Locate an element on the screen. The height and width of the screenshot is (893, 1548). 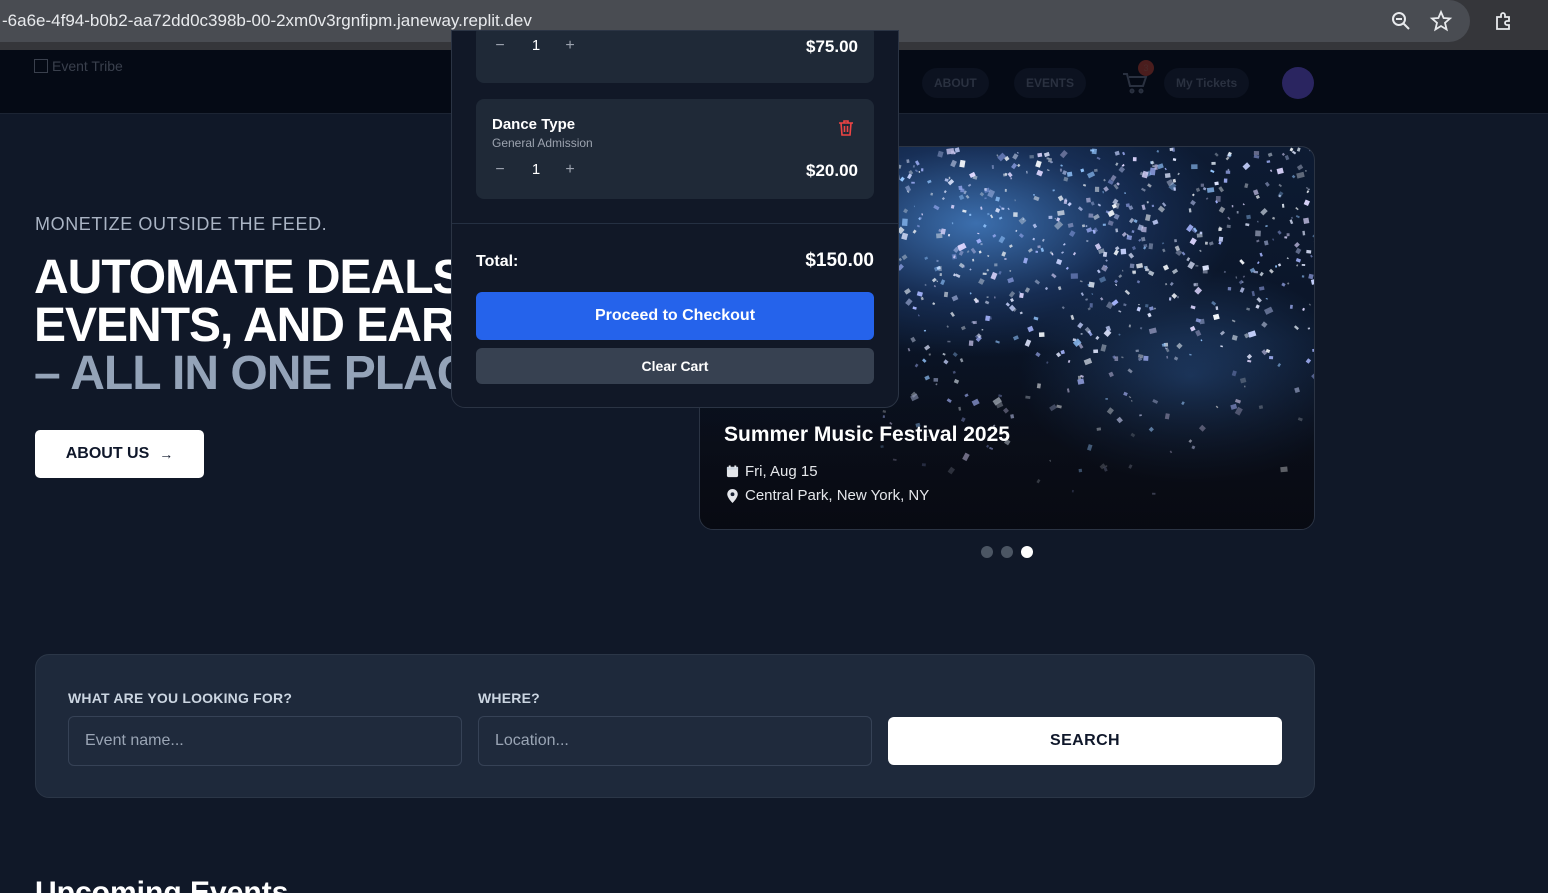
carousel-dot-active is located at coordinates (1027, 552).